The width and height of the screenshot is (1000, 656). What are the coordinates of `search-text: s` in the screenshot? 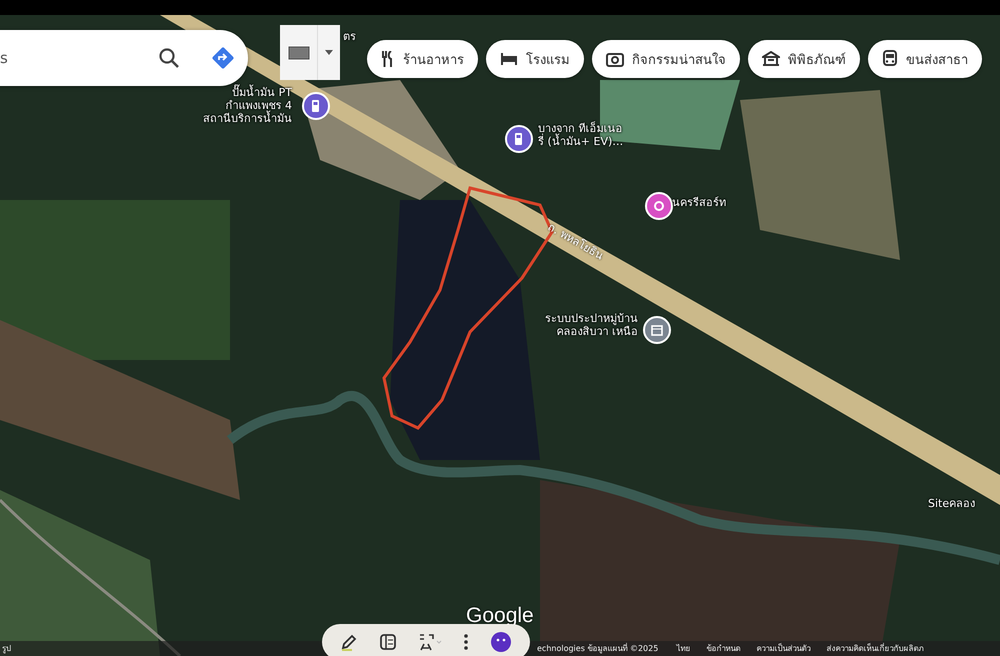 It's located at (4, 58).